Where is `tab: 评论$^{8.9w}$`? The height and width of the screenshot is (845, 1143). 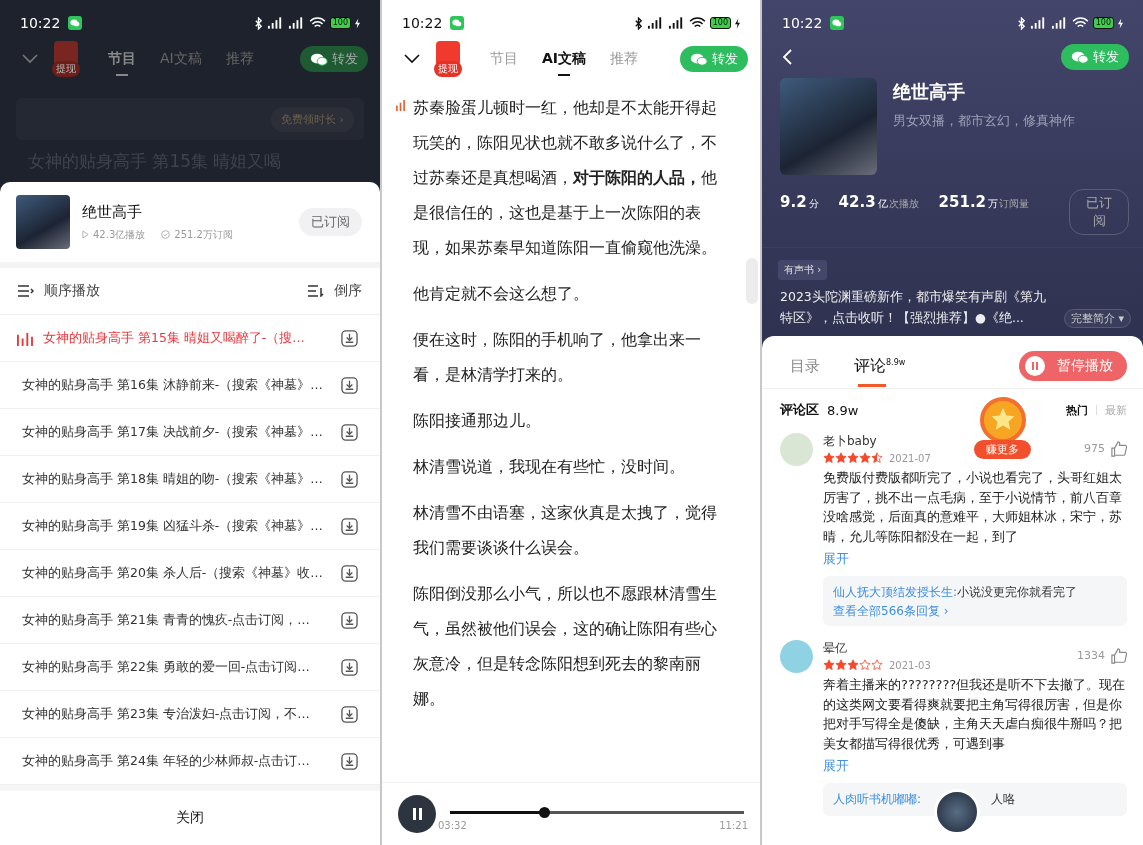 tab: 评论$^{8.9w}$ is located at coordinates (880, 366).